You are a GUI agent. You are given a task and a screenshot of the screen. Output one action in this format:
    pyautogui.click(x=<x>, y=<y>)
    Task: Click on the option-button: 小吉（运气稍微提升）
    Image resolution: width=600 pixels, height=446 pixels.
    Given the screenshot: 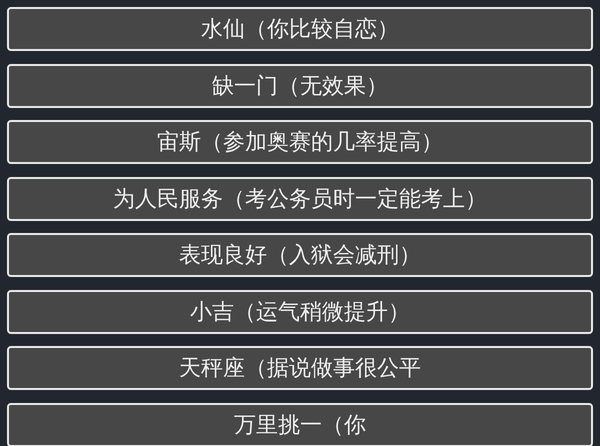 What is the action you would take?
    pyautogui.click(x=300, y=312)
    